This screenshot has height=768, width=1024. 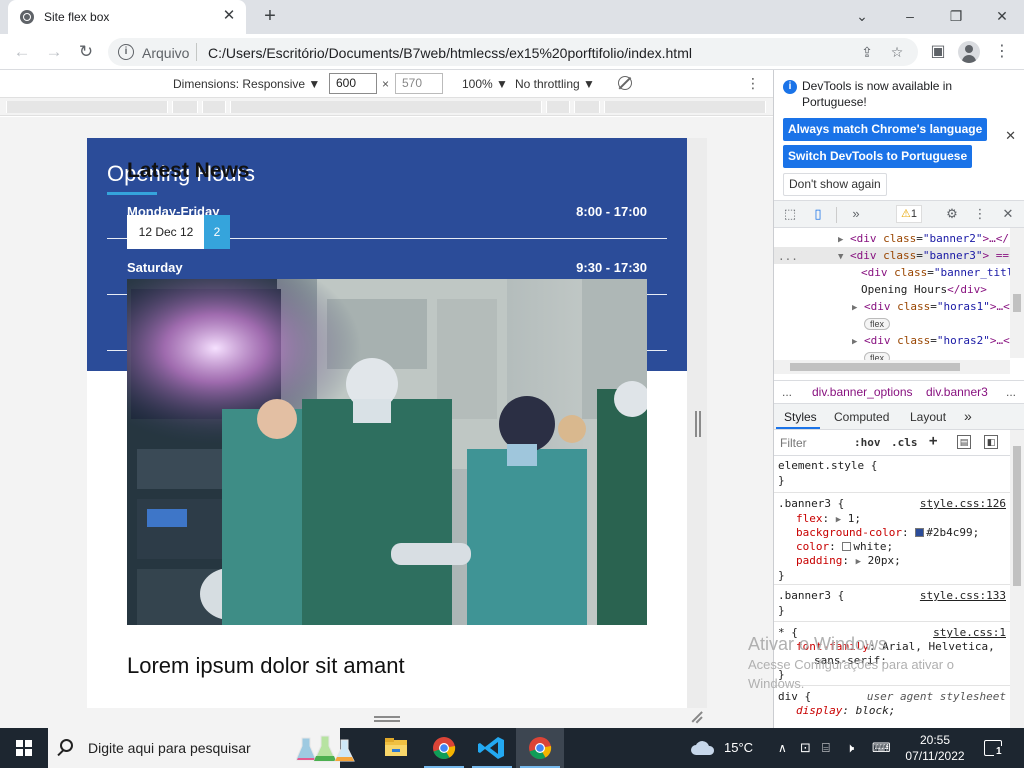 I want to click on new-tab-button: +, so click(x=270, y=17).